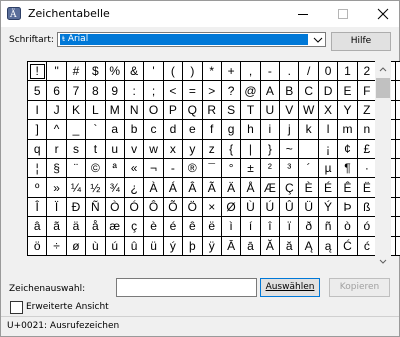 This screenshot has width=400, height=337. What do you see at coordinates (76, 130) in the screenshot?
I see `character-cell: _` at bounding box center [76, 130].